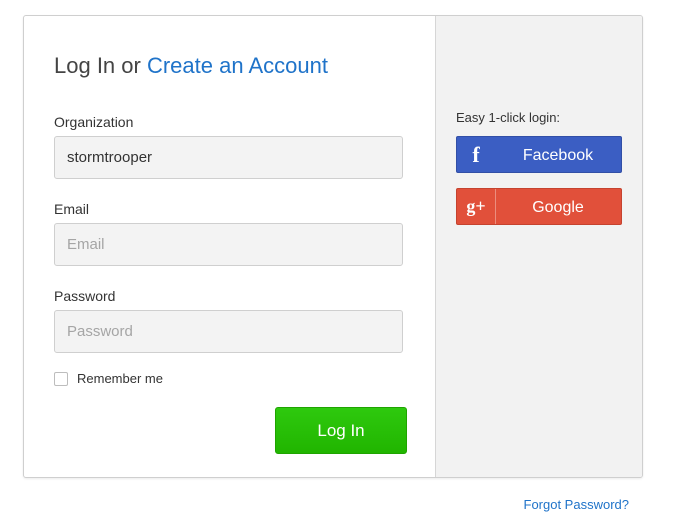 Image resolution: width=674 pixels, height=526 pixels. What do you see at coordinates (341, 430) in the screenshot?
I see `login-button: Log In` at bounding box center [341, 430].